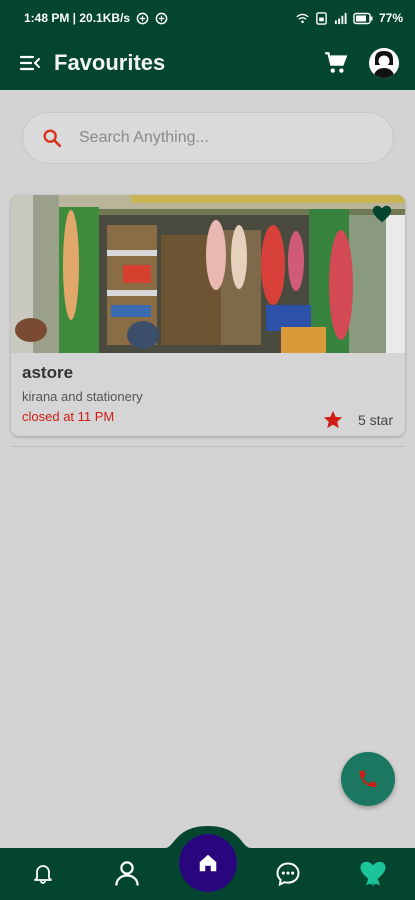 The width and height of the screenshot is (415, 900). What do you see at coordinates (48, 372) in the screenshot?
I see `store-name: astore` at bounding box center [48, 372].